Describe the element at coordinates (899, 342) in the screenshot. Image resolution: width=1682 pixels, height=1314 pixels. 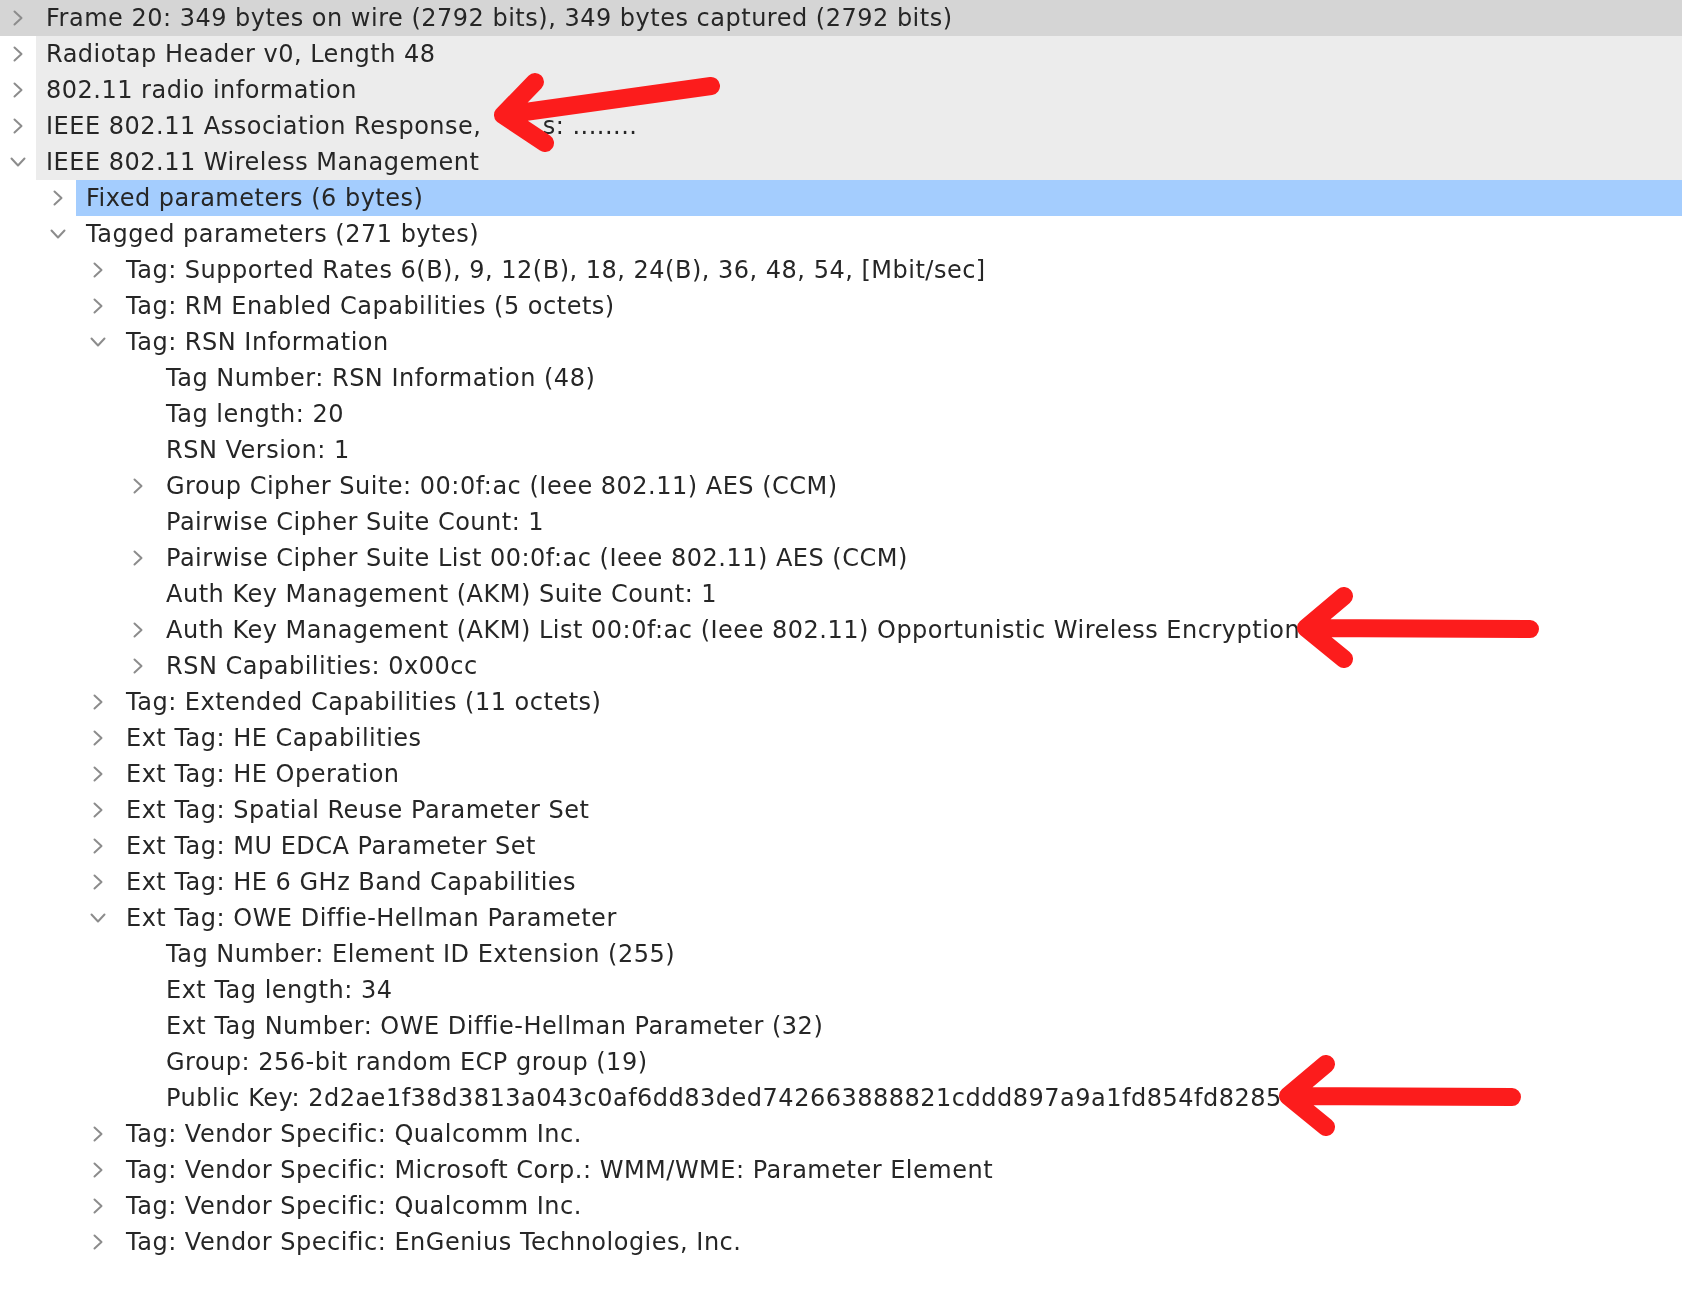
I see `tree-item: Tag: RSN Information` at that location.